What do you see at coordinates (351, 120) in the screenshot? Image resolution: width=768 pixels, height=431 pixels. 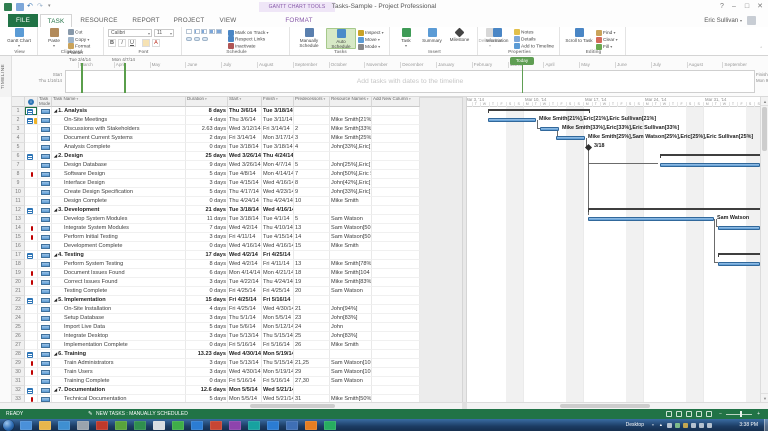 I see `cell-res: Mike Smith[21%` at bounding box center [351, 120].